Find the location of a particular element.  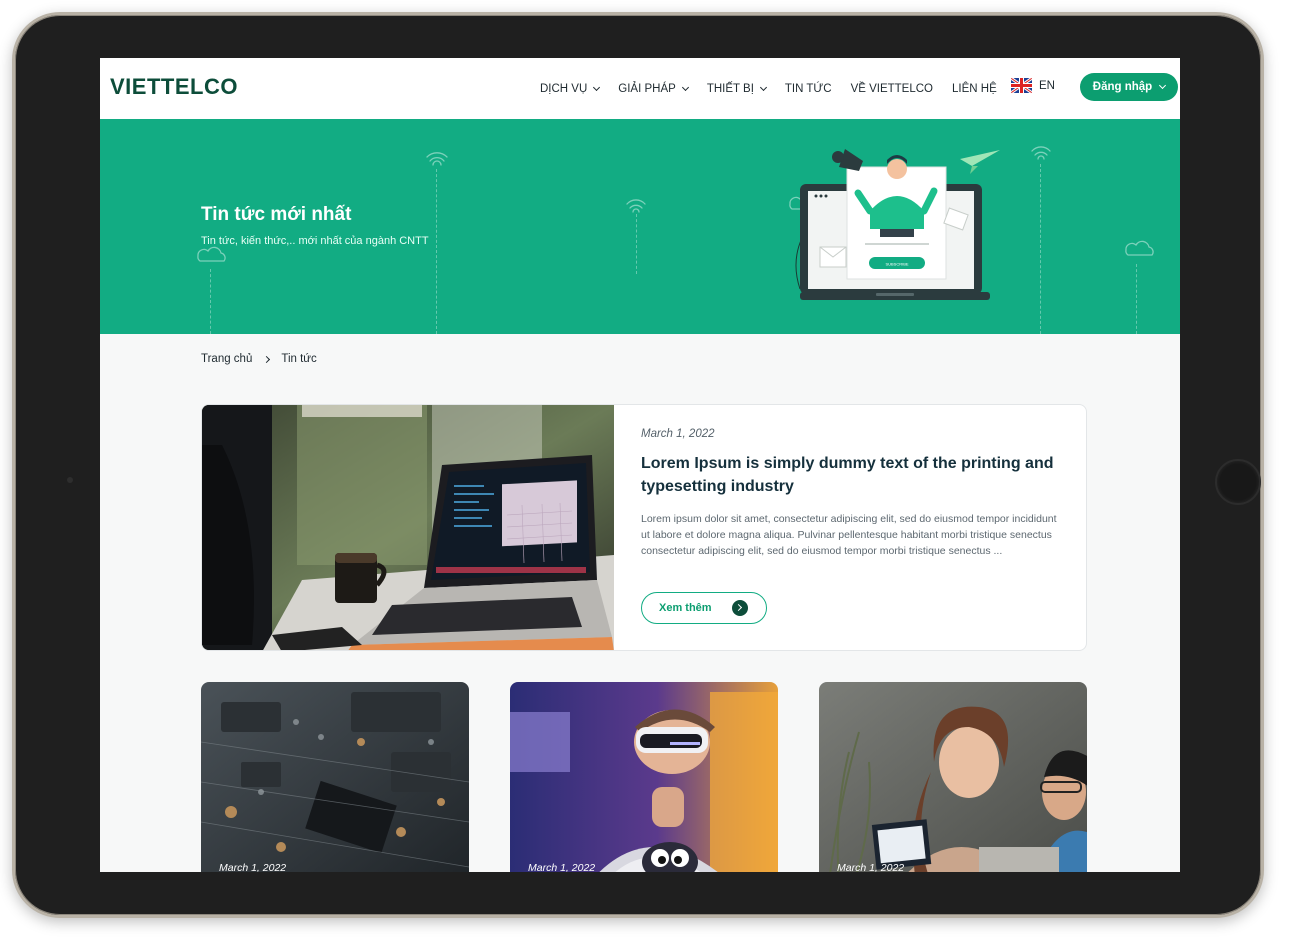

vr-headset-photo is located at coordinates (644, 777).